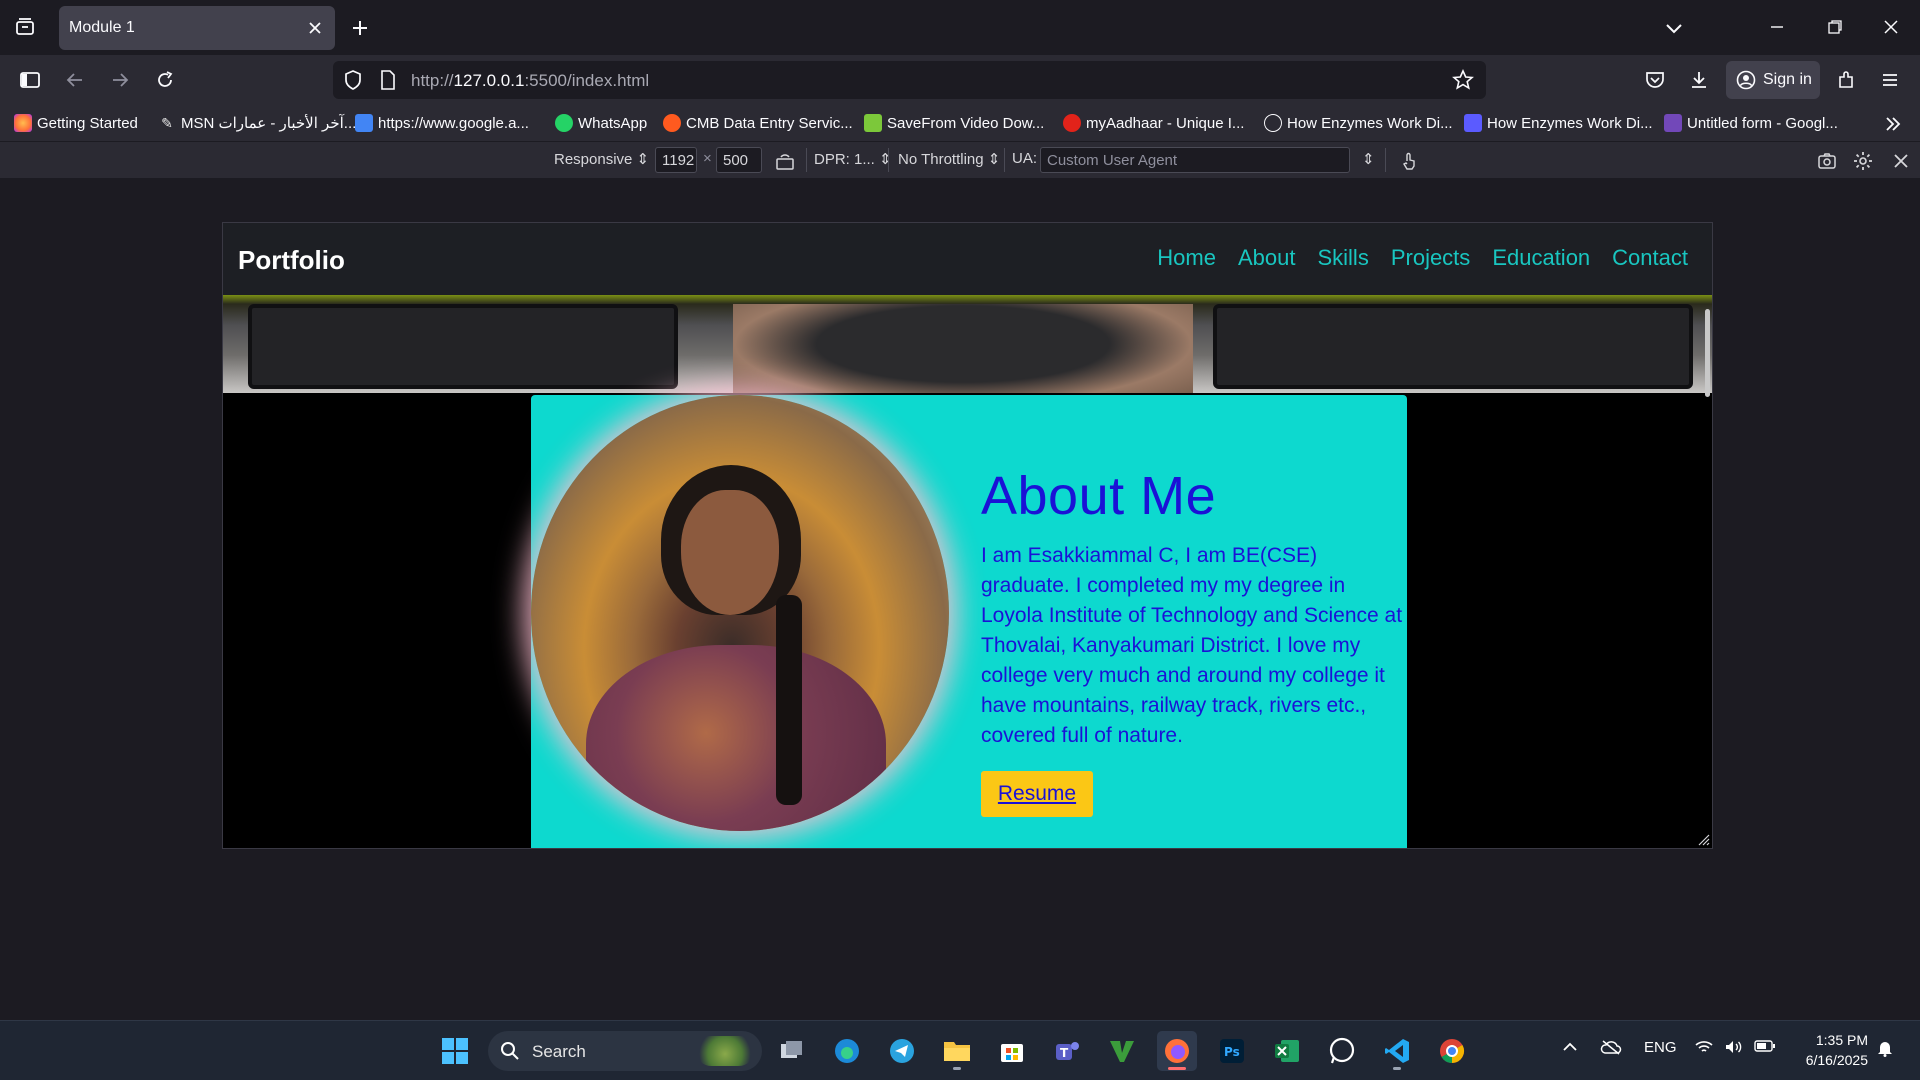  What do you see at coordinates (1901, 161) in the screenshot?
I see `close-responsive-mode-icon` at bounding box center [1901, 161].